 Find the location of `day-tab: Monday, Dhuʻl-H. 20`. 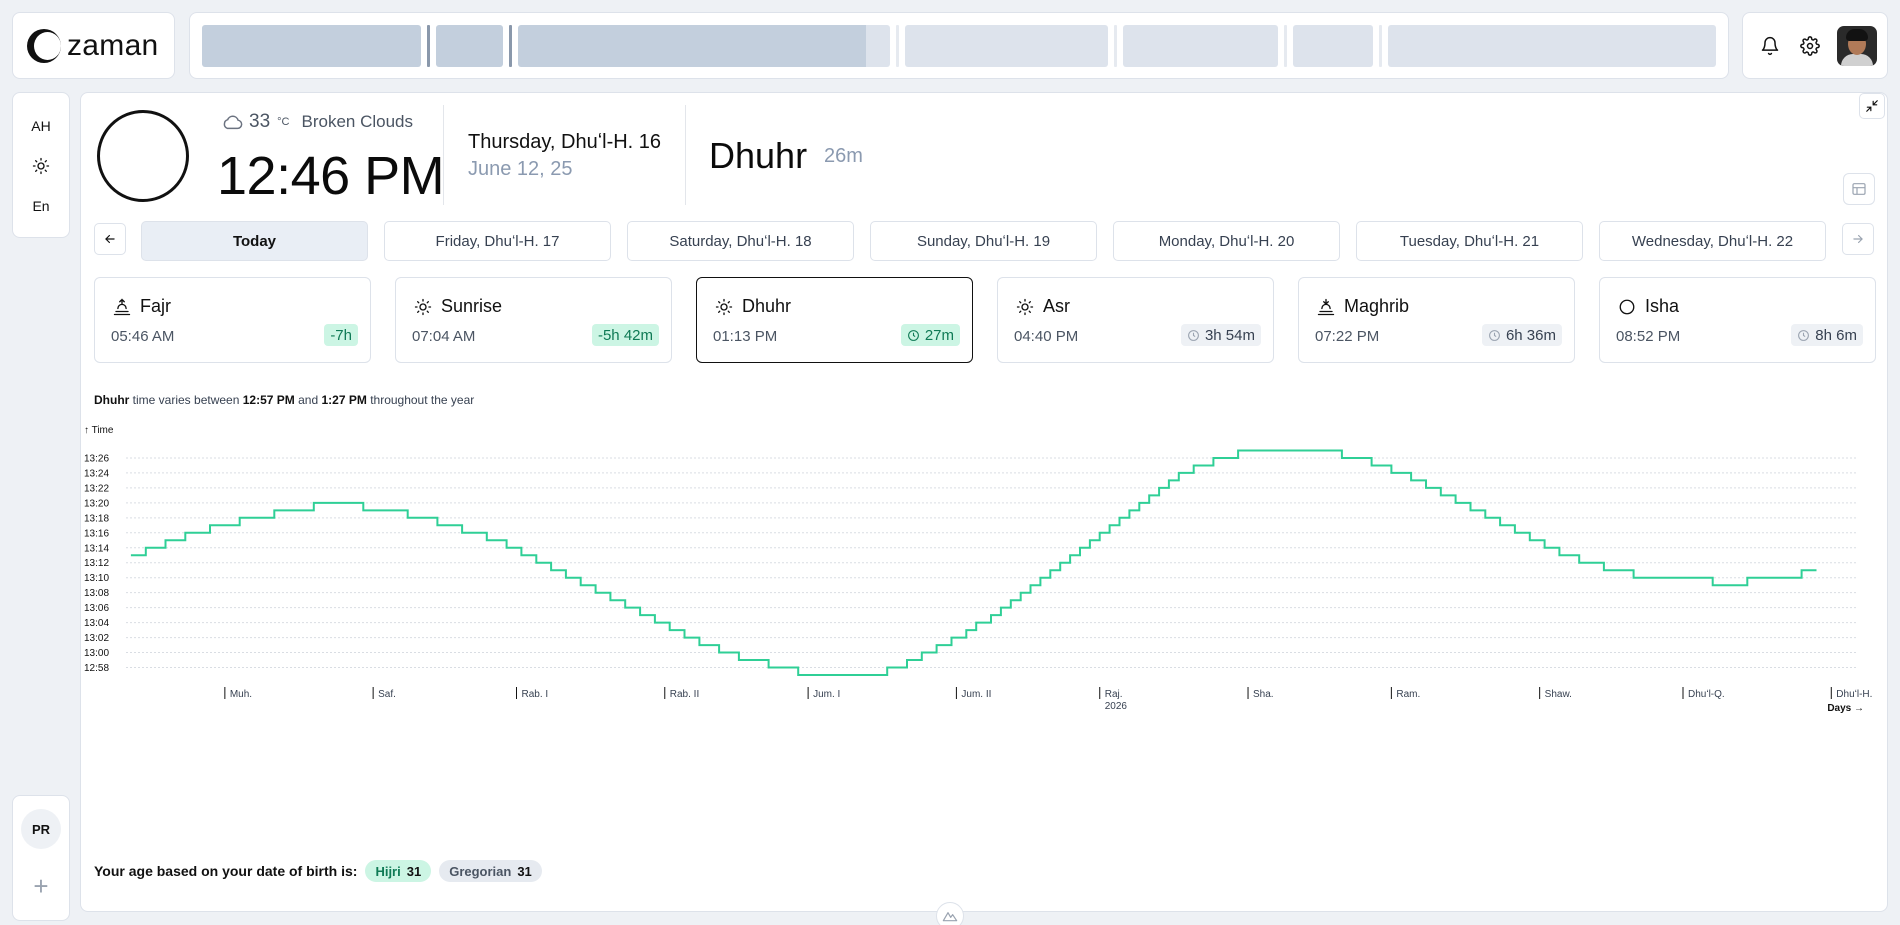

day-tab: Monday, Dhuʻl-H. 20 is located at coordinates (1226, 241).